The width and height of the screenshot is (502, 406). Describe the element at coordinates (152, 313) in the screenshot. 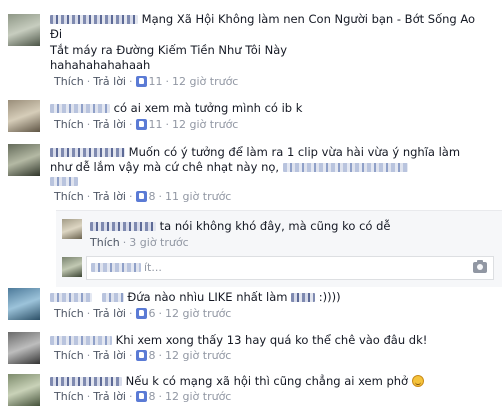

I see `like-count: 6` at that location.